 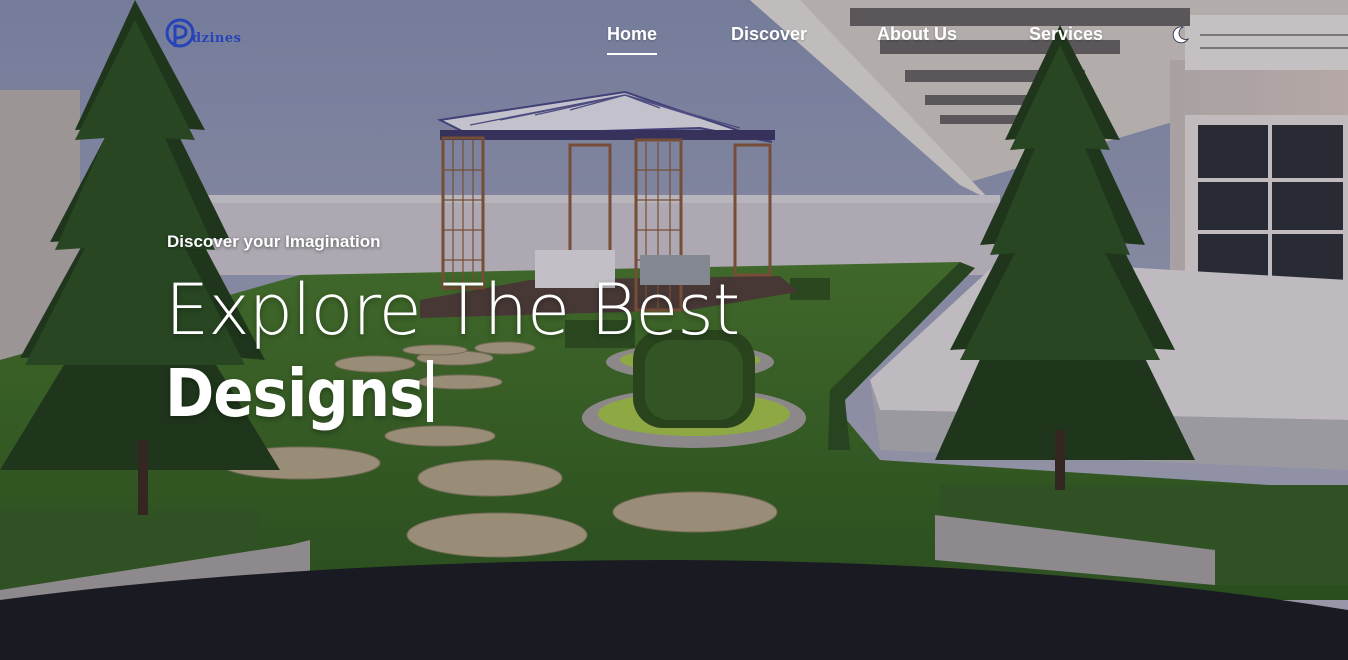 I want to click on typing-cursor, so click(x=430, y=391).